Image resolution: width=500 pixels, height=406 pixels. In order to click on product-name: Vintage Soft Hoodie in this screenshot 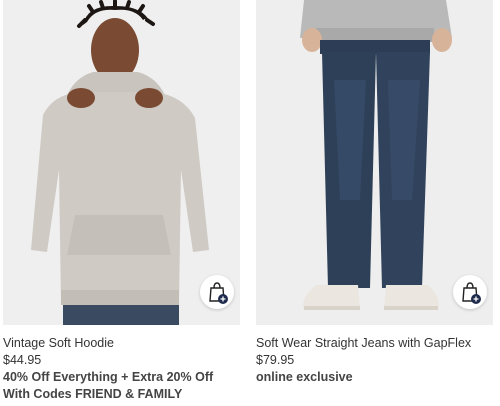, I will do `click(121, 343)`.